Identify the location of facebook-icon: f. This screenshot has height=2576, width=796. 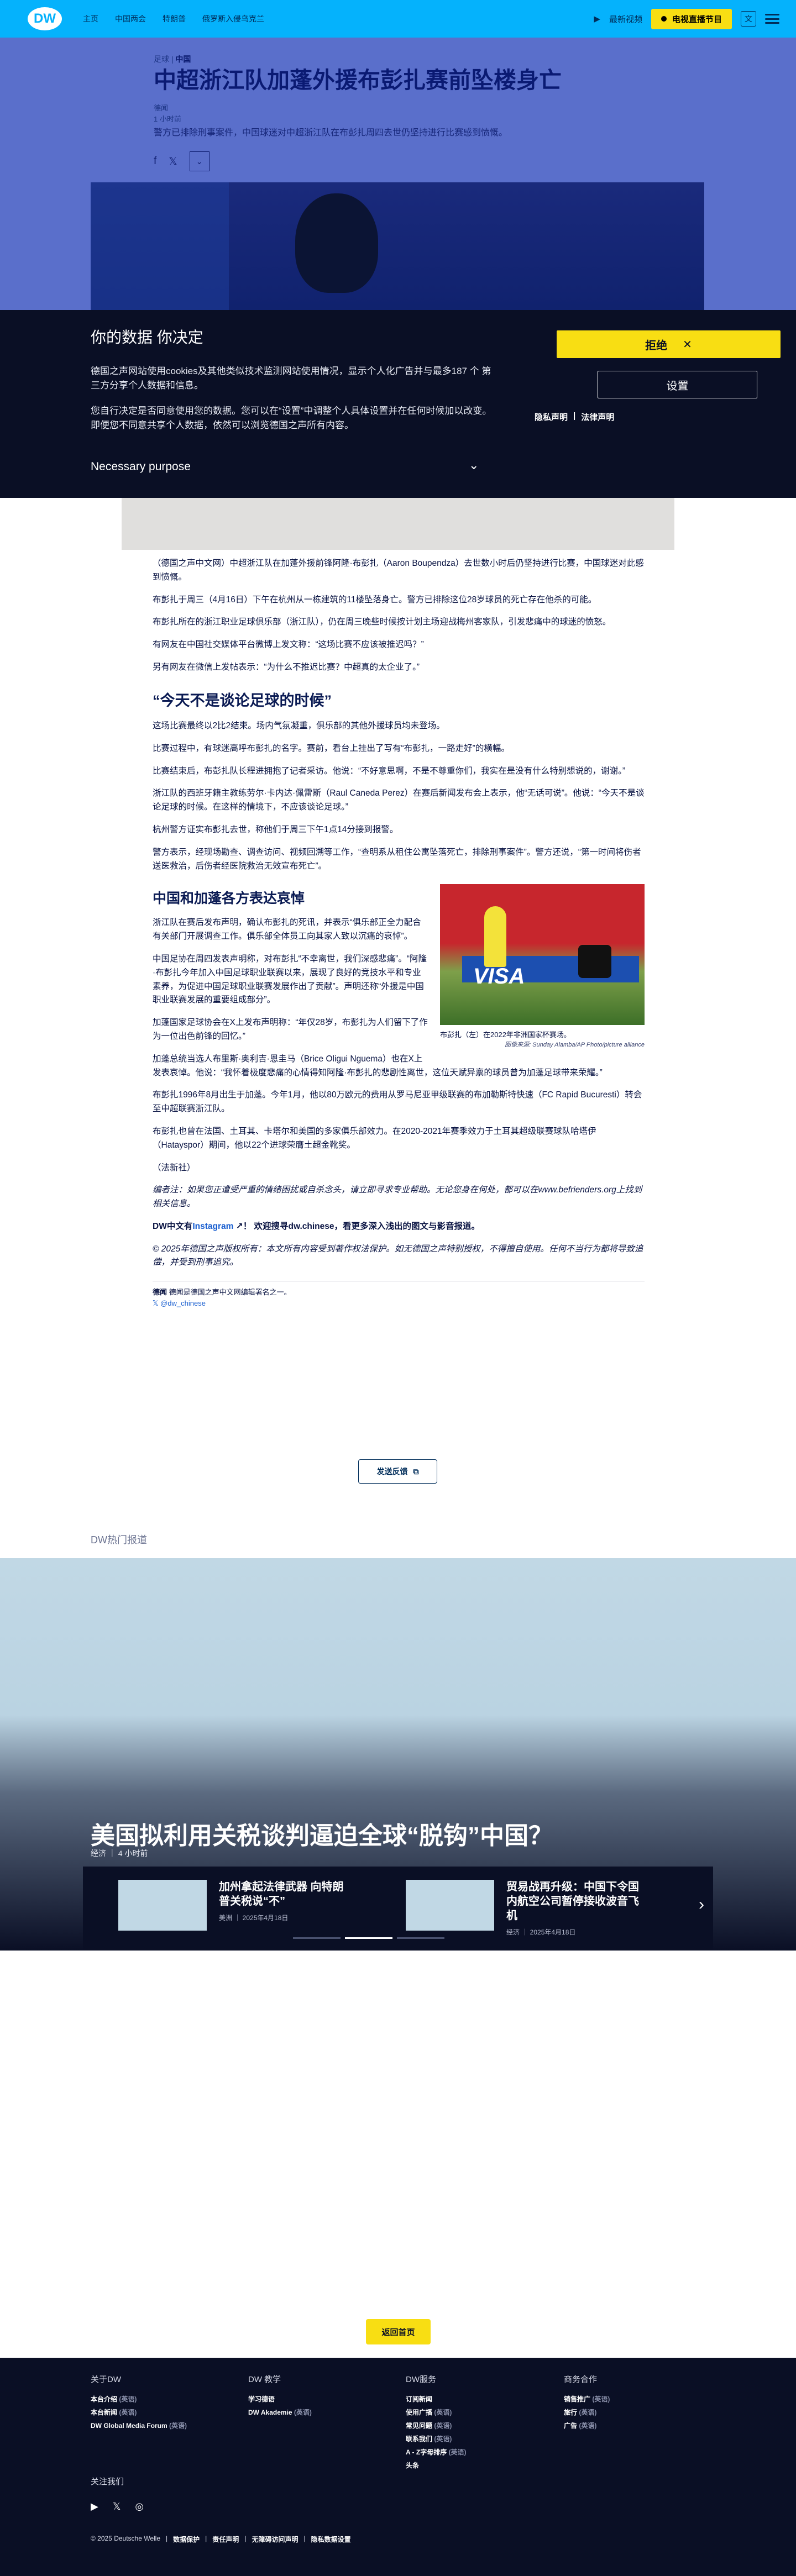
(155, 161).